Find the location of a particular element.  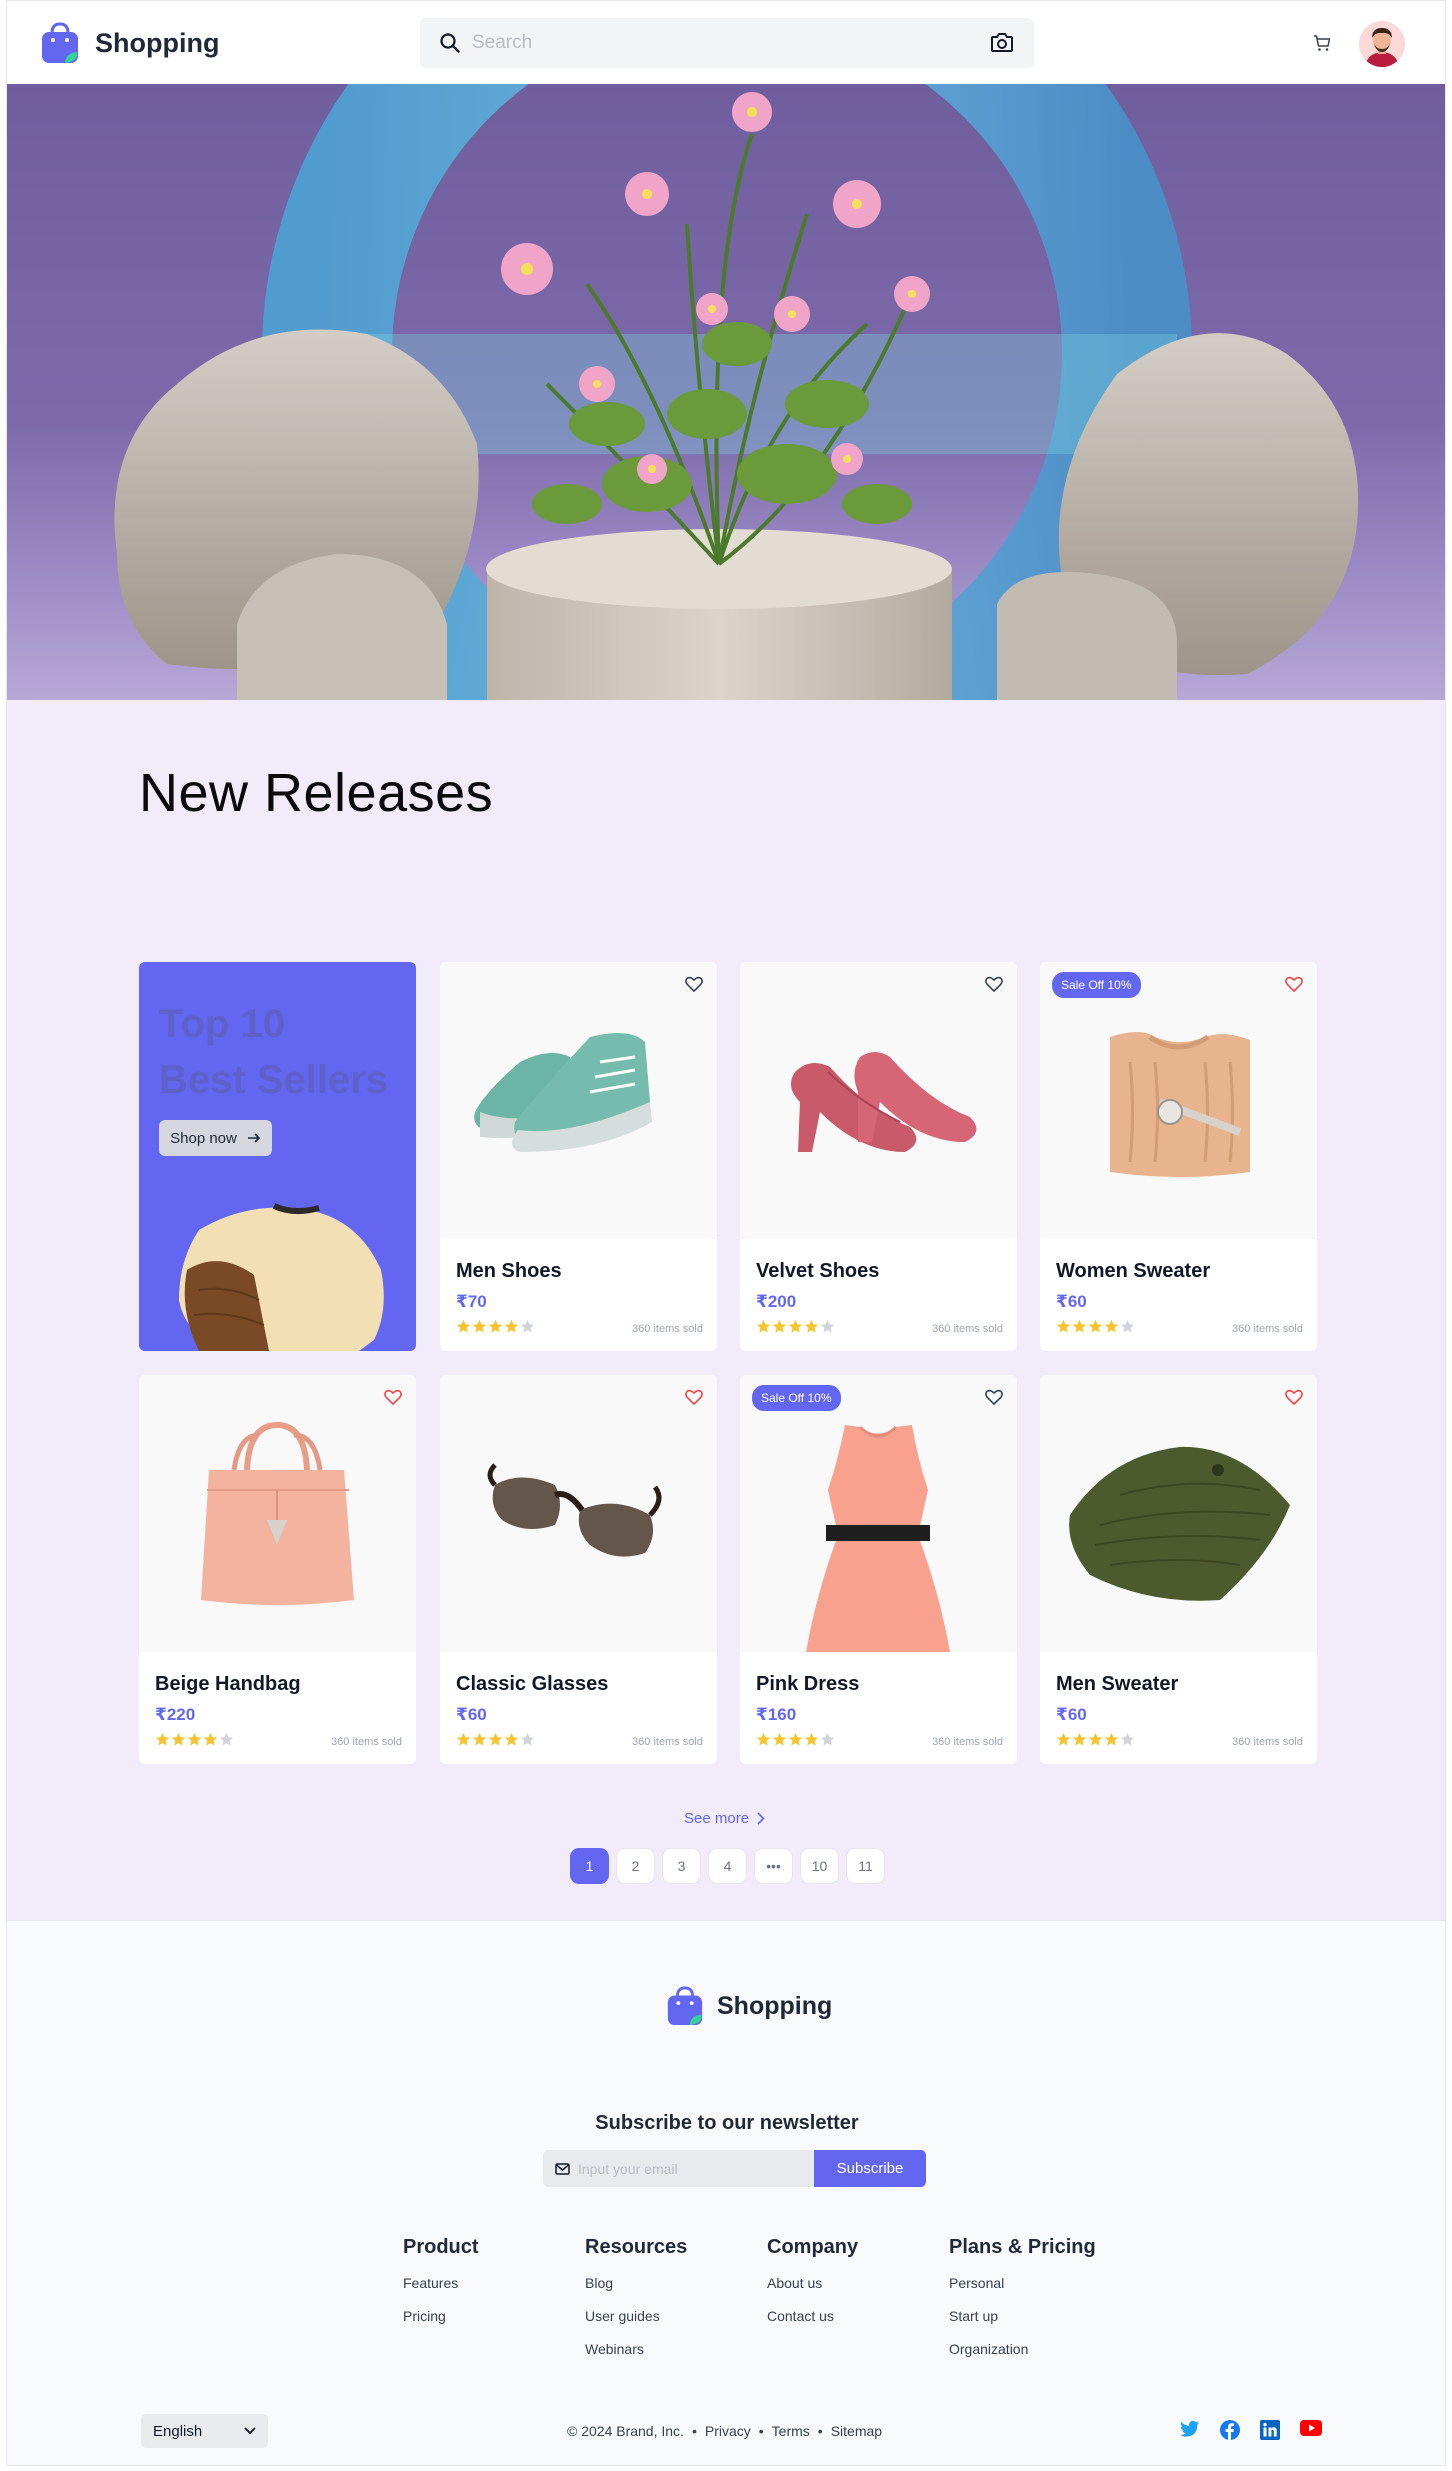

footer-link: Webinars is located at coordinates (636, 2349).